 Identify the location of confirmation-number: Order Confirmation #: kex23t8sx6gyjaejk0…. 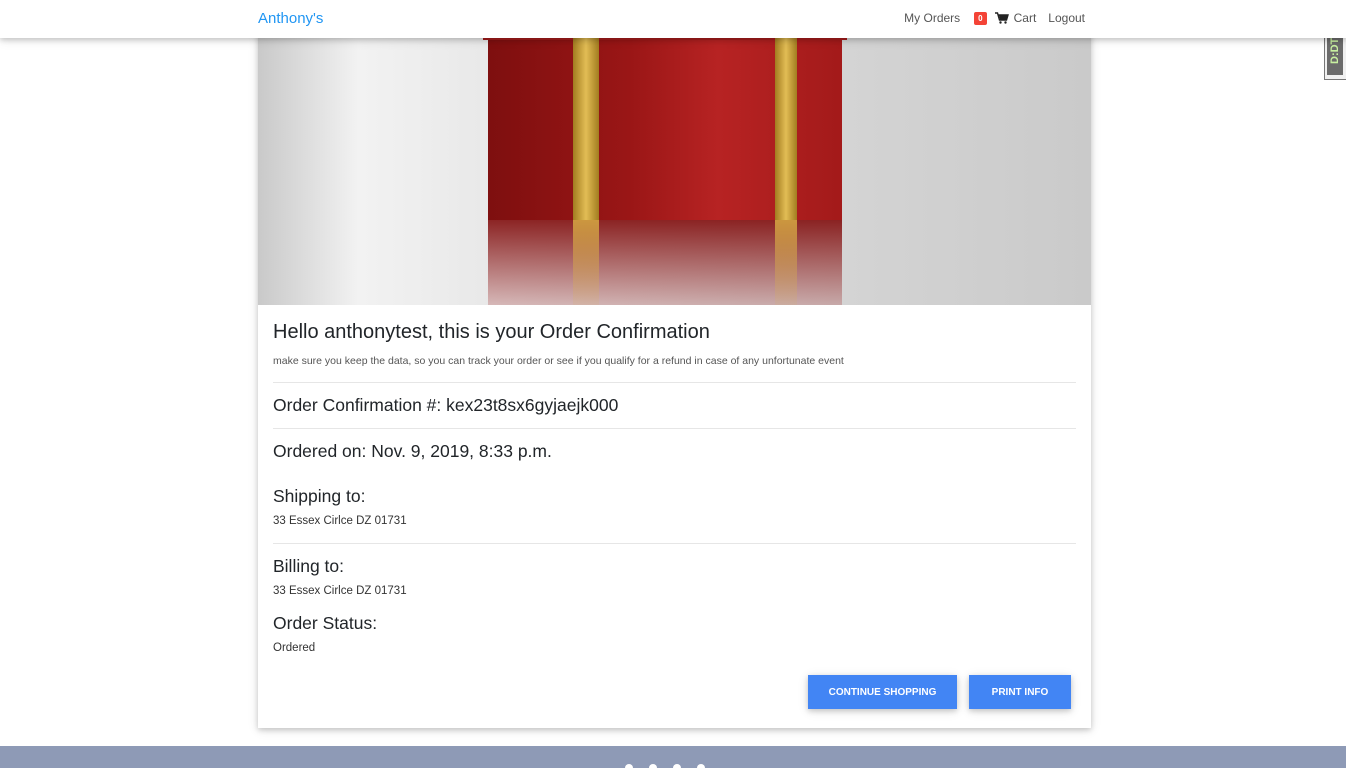
(446, 405).